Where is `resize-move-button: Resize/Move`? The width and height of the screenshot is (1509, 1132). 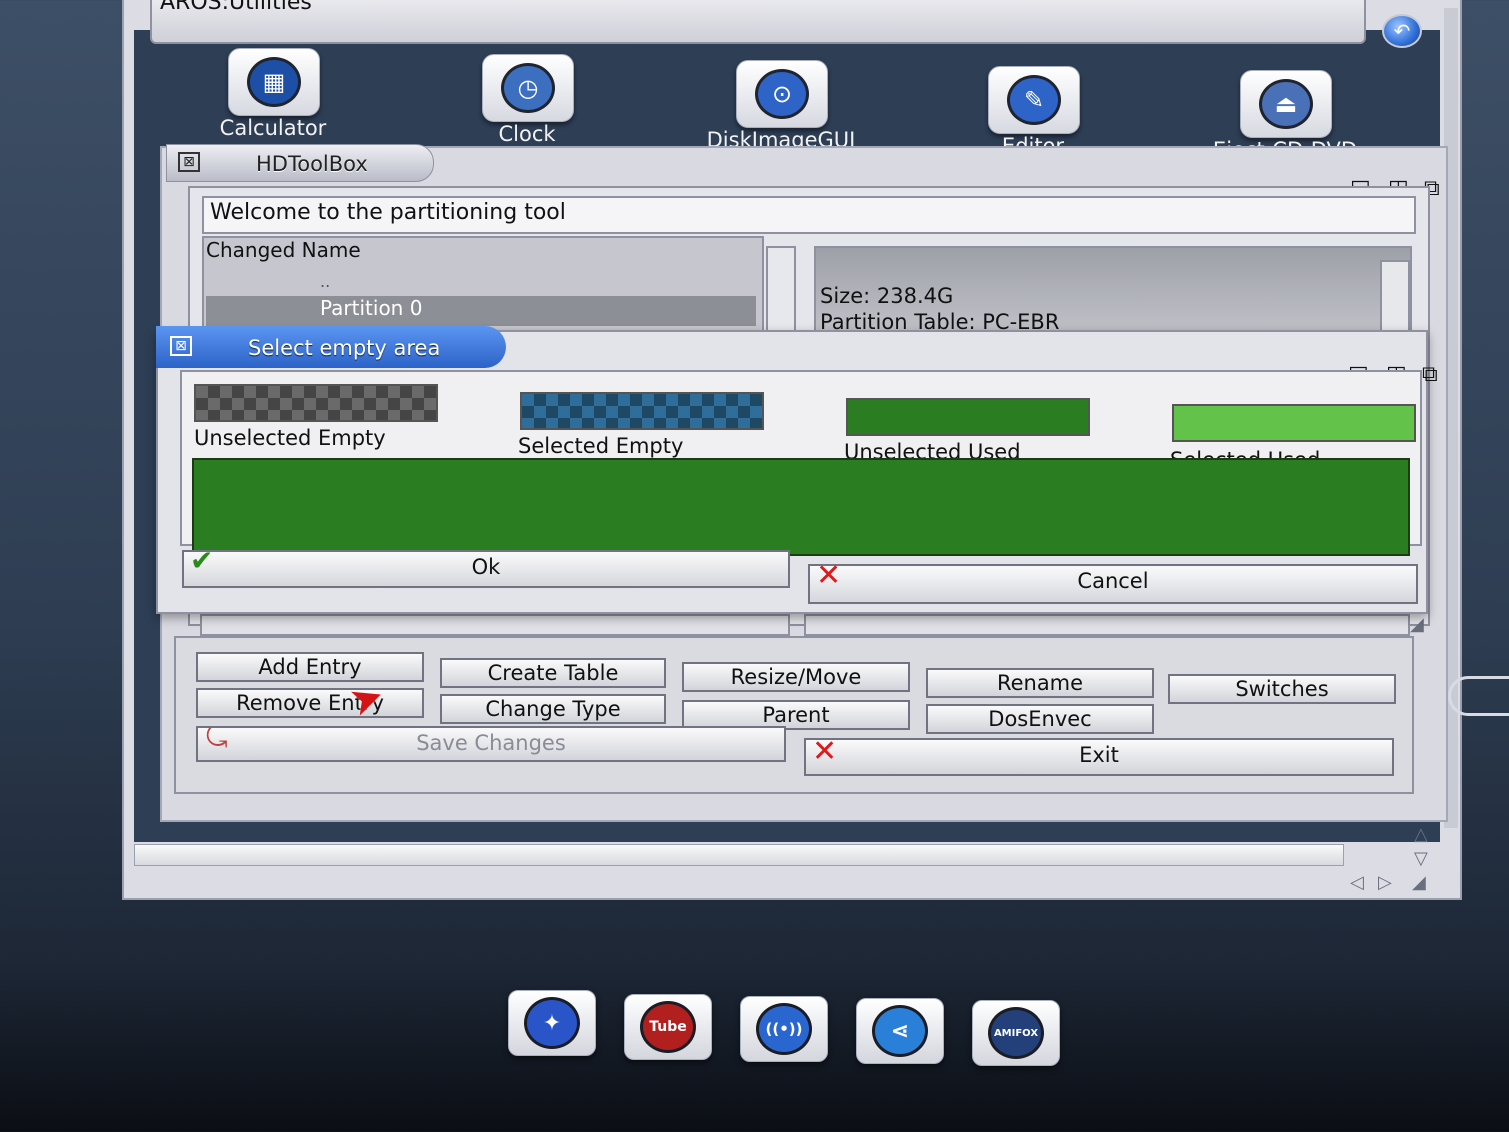
resize-move-button: Resize/Move is located at coordinates (796, 677).